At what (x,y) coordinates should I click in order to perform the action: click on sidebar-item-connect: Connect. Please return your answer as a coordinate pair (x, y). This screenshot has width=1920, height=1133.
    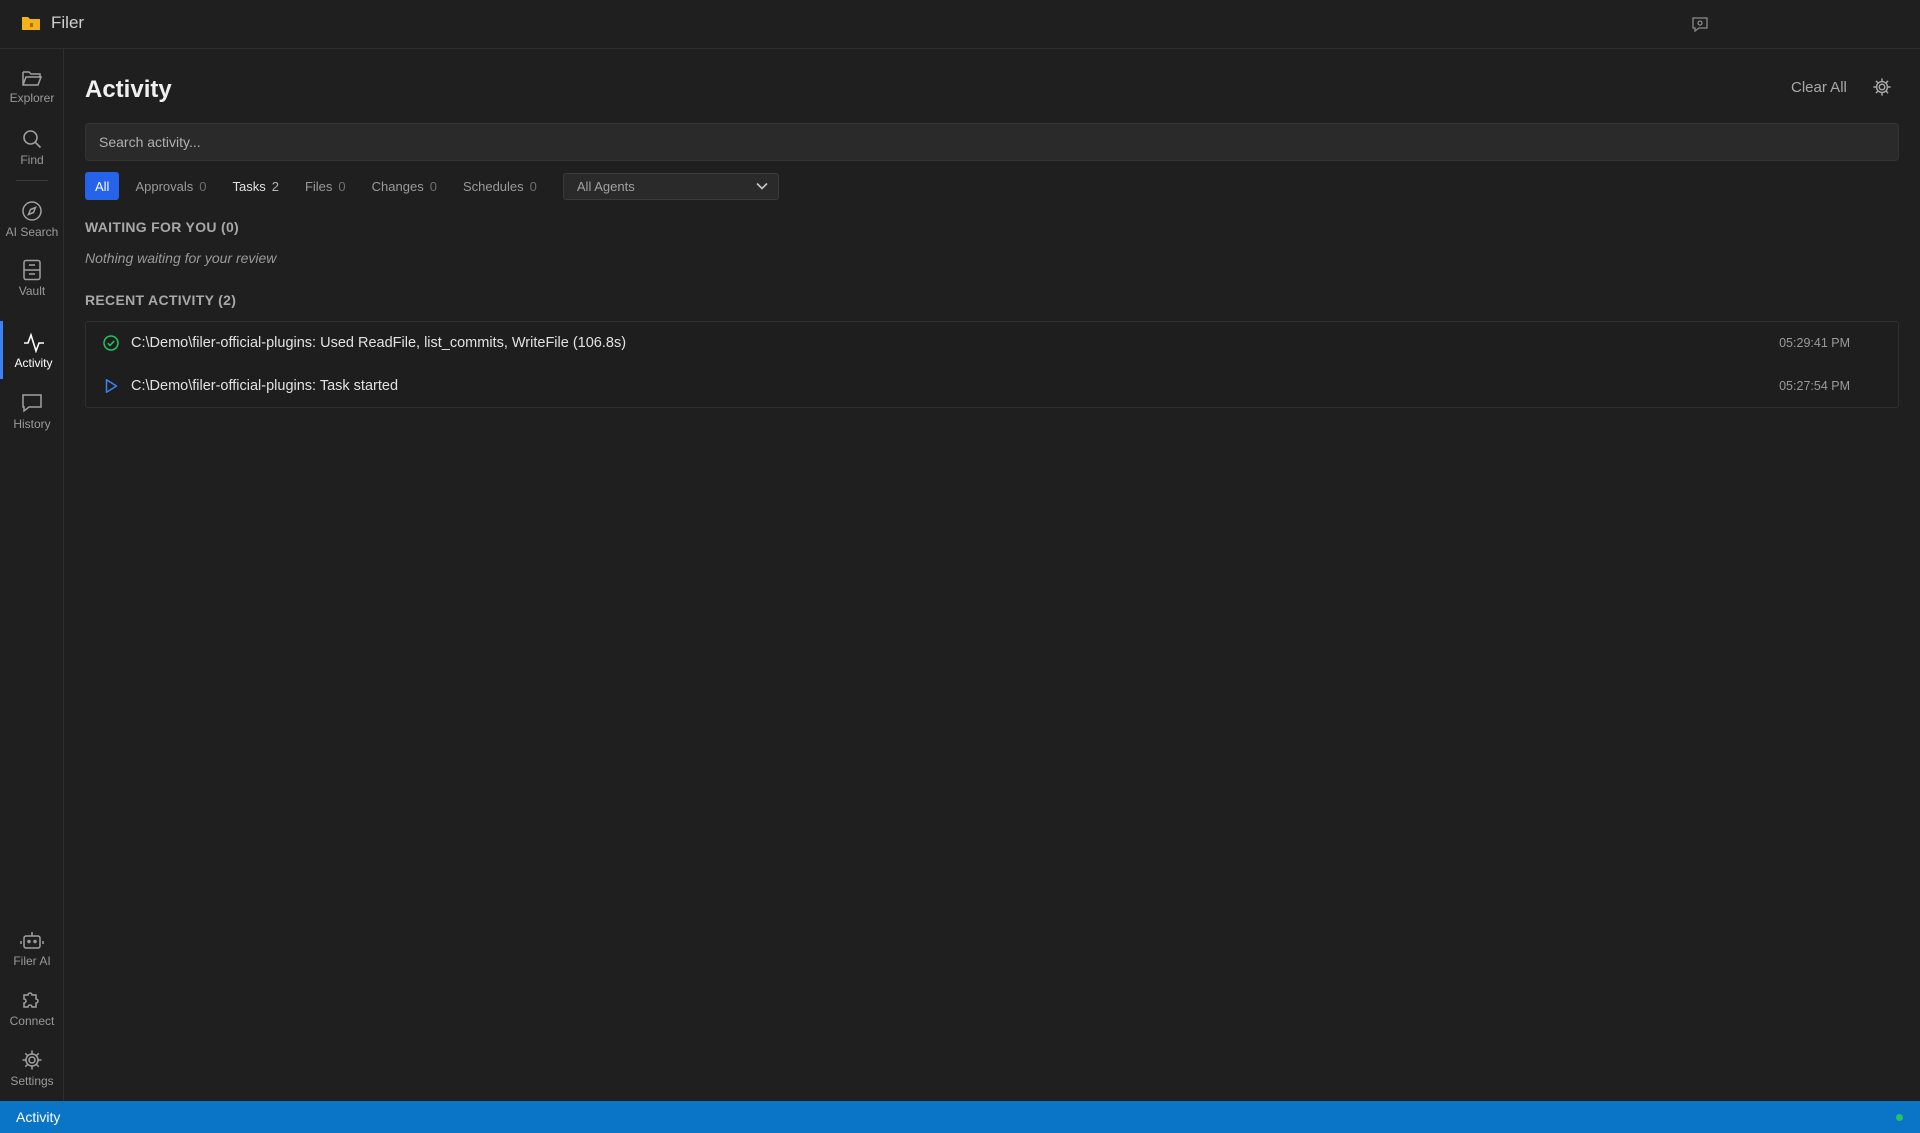
    Looking at the image, I should click on (32, 1008).